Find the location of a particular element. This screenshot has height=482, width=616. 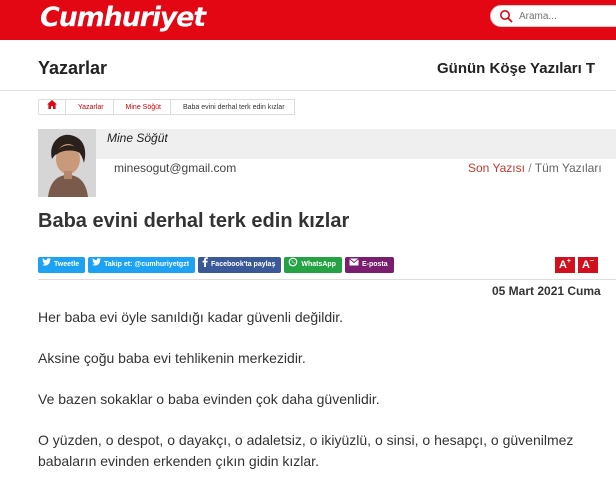

breadcrumb-home is located at coordinates (52, 107).